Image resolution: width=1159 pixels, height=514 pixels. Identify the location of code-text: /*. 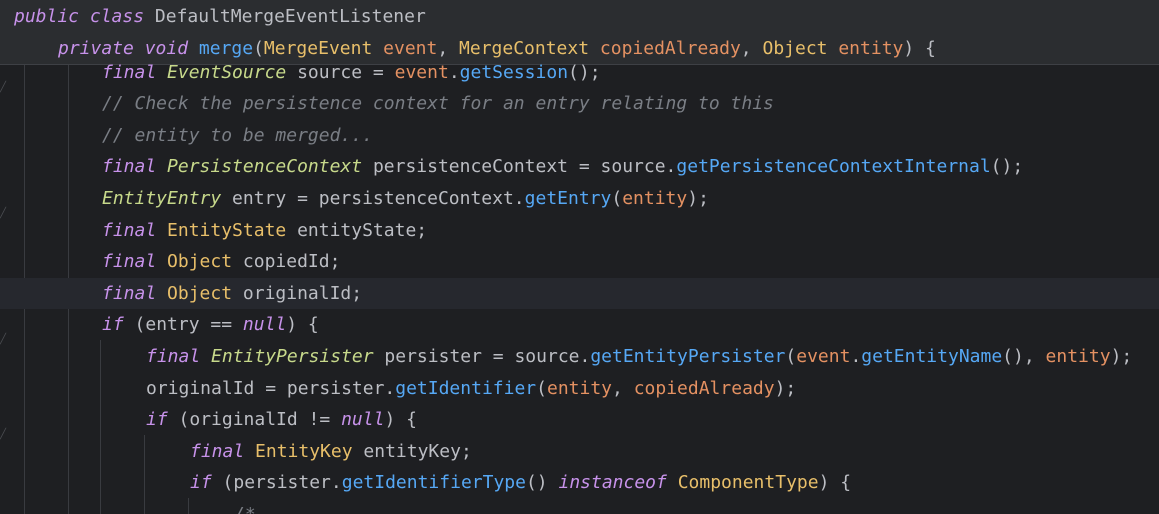
(245, 506).